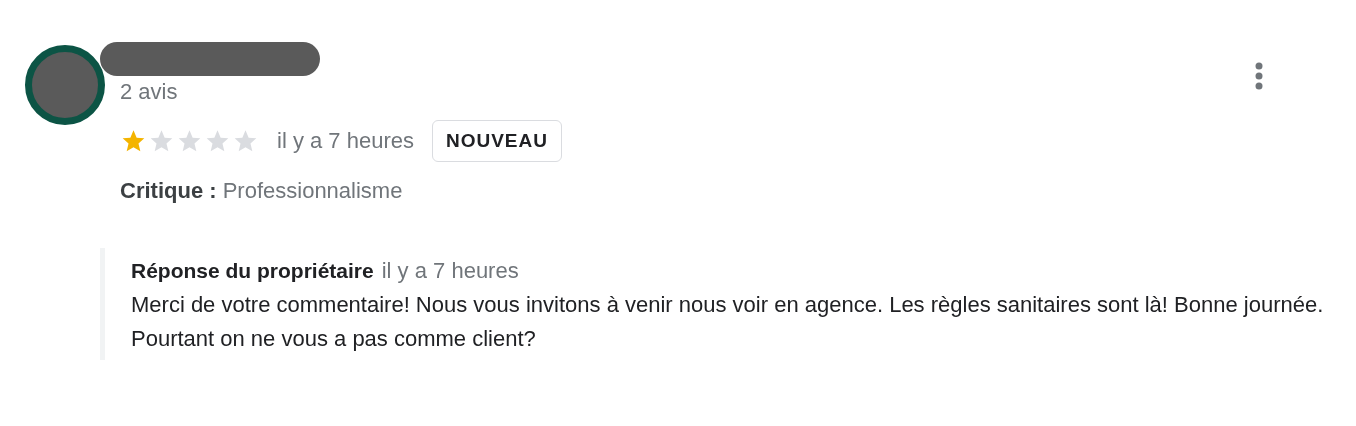 This screenshot has height=426, width=1356. I want to click on review-count: 2 avis, so click(149, 92).